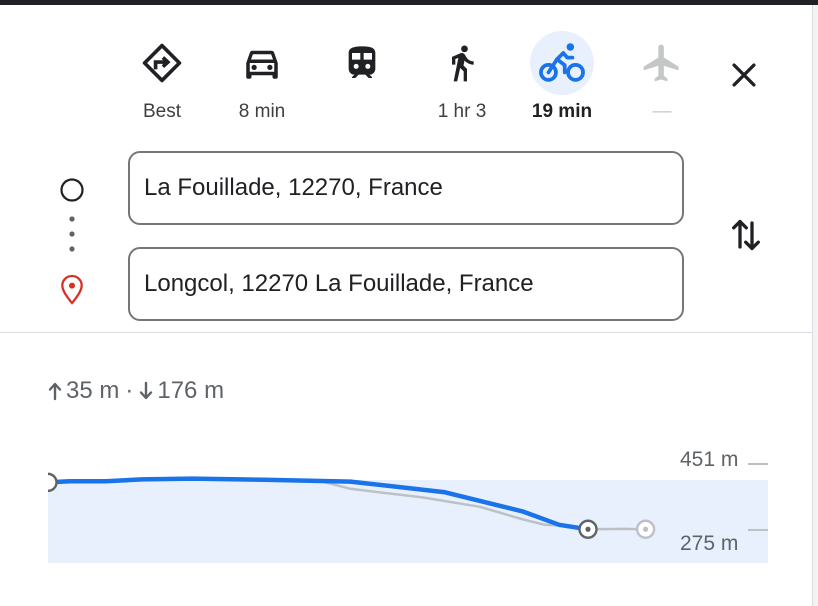 The width and height of the screenshot is (818, 606). Describe the element at coordinates (262, 111) in the screenshot. I see `travel-mode-label: 8 min` at that location.